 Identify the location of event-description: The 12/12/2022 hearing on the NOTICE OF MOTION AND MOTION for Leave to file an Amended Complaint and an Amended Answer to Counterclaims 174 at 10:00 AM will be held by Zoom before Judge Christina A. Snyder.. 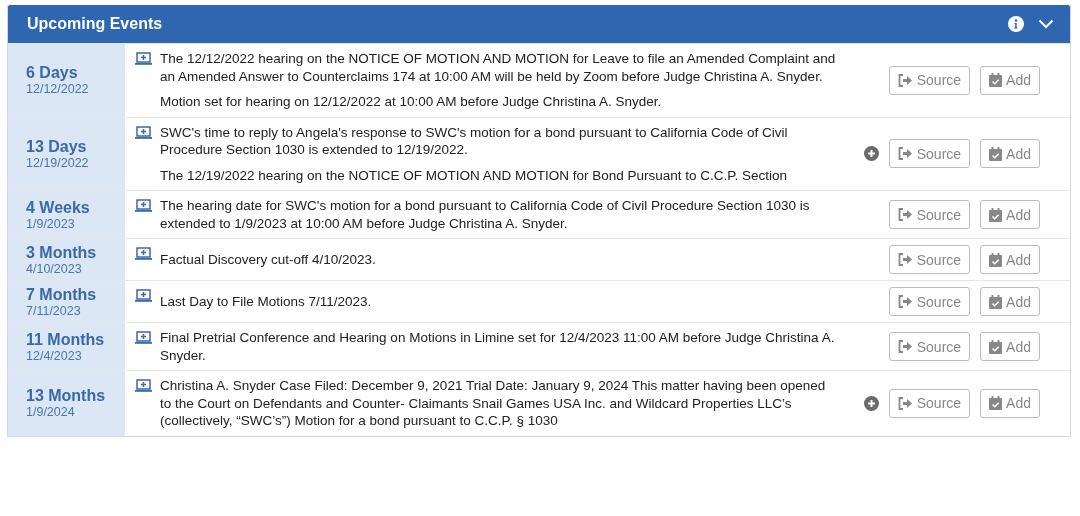
(498, 67).